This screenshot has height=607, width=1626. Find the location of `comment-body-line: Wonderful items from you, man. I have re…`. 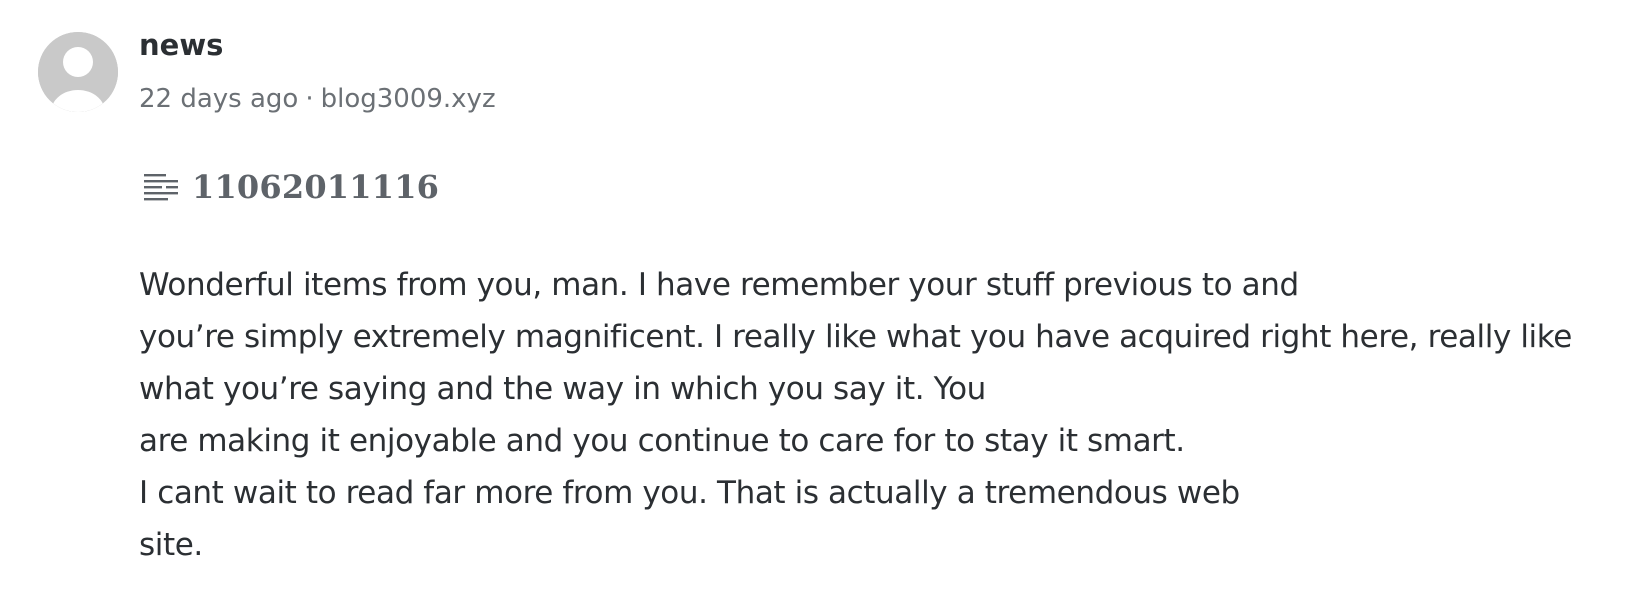

comment-body-line: Wonderful items from you, man. I have re… is located at coordinates (719, 285).